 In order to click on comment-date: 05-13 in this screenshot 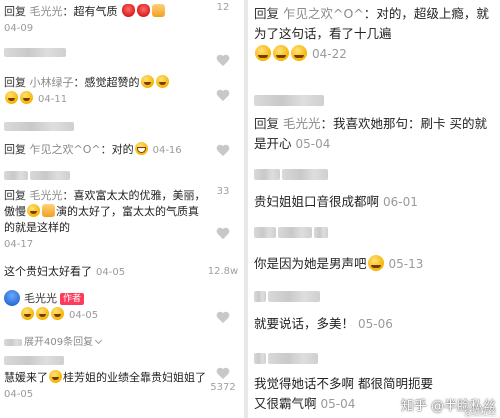, I will do `click(406, 264)`.